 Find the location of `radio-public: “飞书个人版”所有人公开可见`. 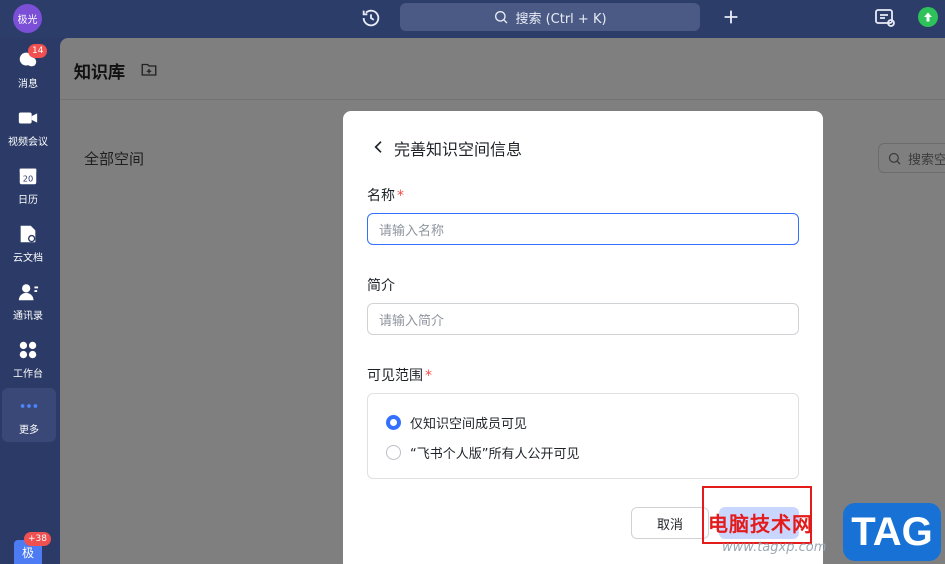

radio-public: “飞书个人版”所有人公开可见 is located at coordinates (482, 452).